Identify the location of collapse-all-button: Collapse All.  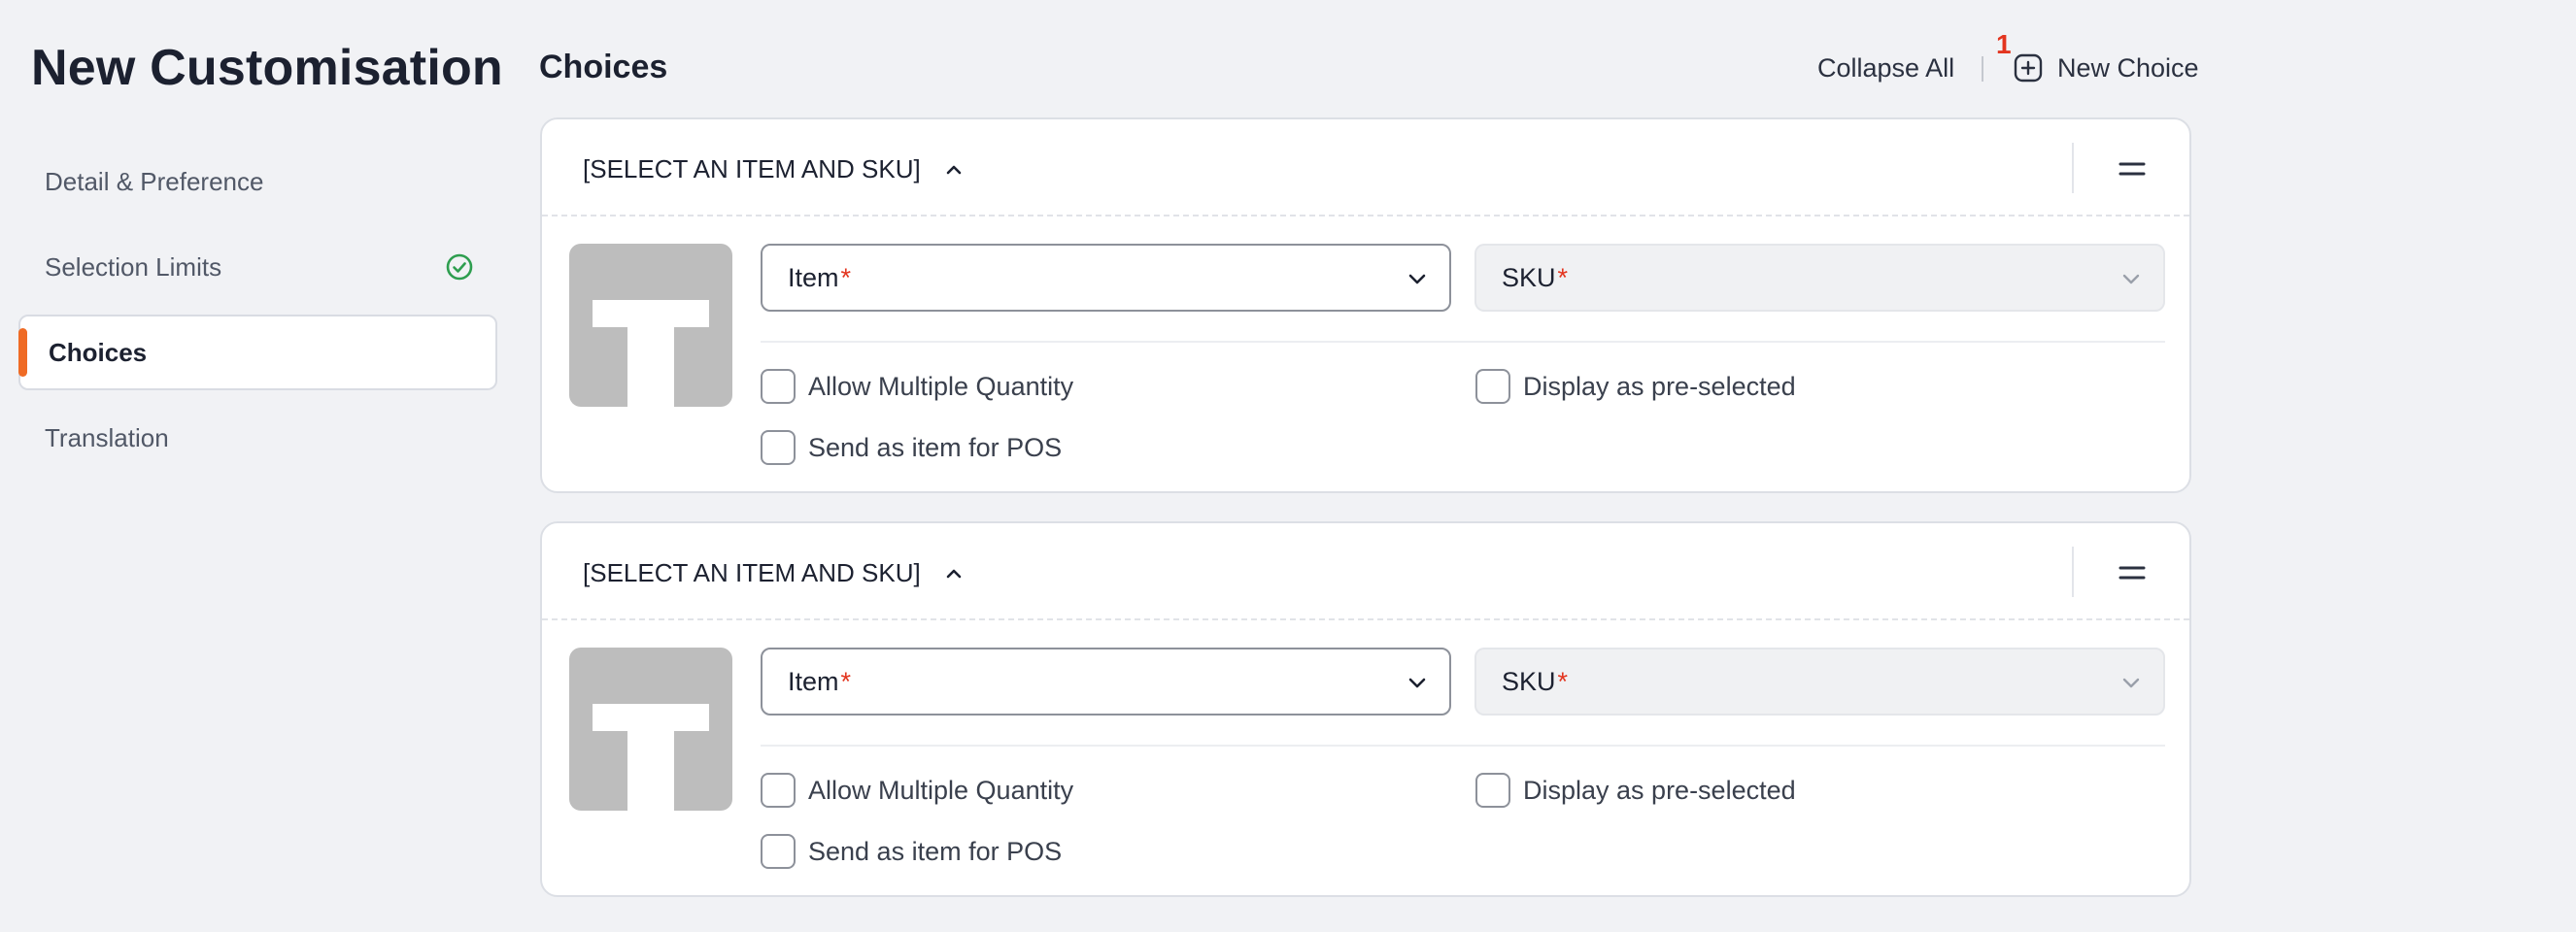
(1885, 68).